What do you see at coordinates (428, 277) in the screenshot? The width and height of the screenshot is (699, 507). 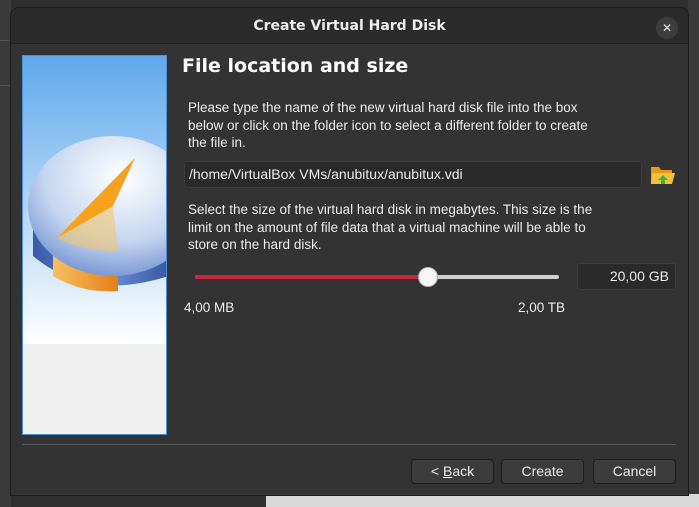 I see `slider-handle` at bounding box center [428, 277].